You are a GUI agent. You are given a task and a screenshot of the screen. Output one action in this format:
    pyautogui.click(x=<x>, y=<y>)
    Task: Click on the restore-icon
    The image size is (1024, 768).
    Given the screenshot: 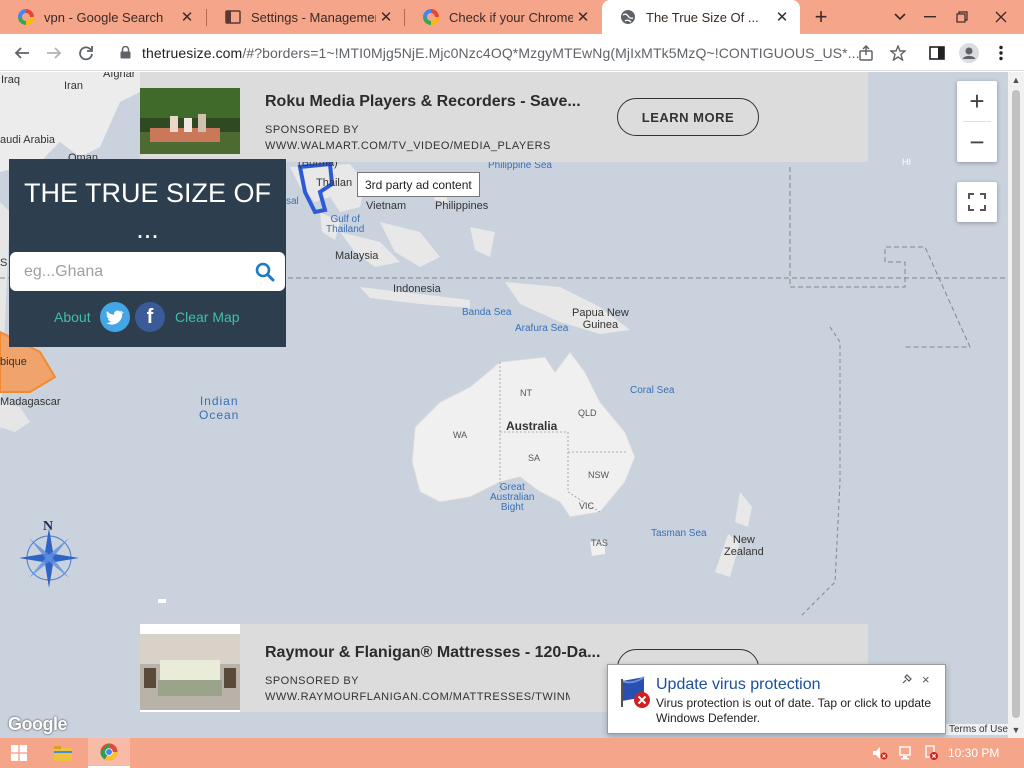 What is the action you would take?
    pyautogui.click(x=962, y=17)
    